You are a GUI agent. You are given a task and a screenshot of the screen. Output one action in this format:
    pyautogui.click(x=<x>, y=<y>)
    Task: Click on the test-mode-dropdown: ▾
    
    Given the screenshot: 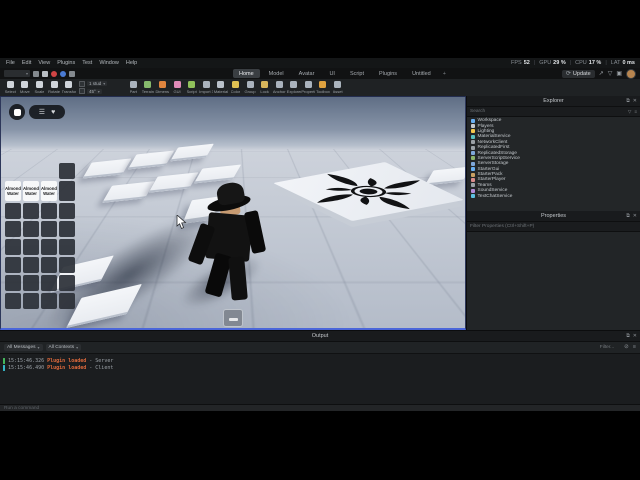 What is the action you would take?
    pyautogui.click(x=17, y=73)
    